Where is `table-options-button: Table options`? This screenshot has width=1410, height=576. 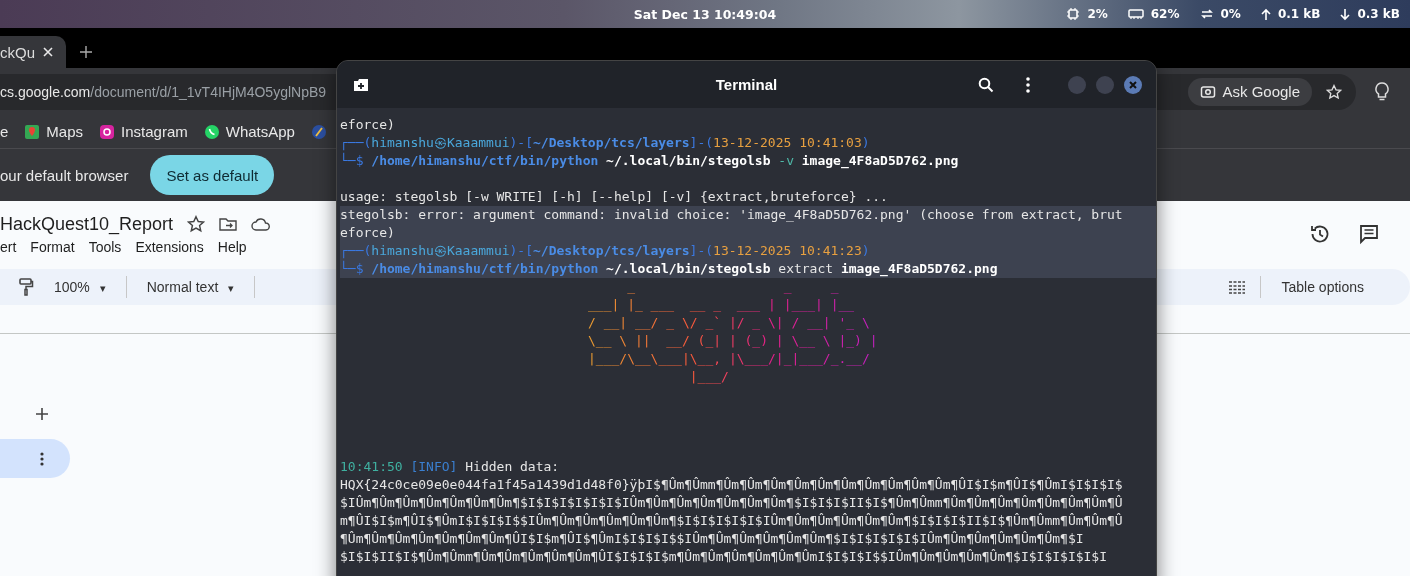
table-options-button: Table options is located at coordinates (1322, 287).